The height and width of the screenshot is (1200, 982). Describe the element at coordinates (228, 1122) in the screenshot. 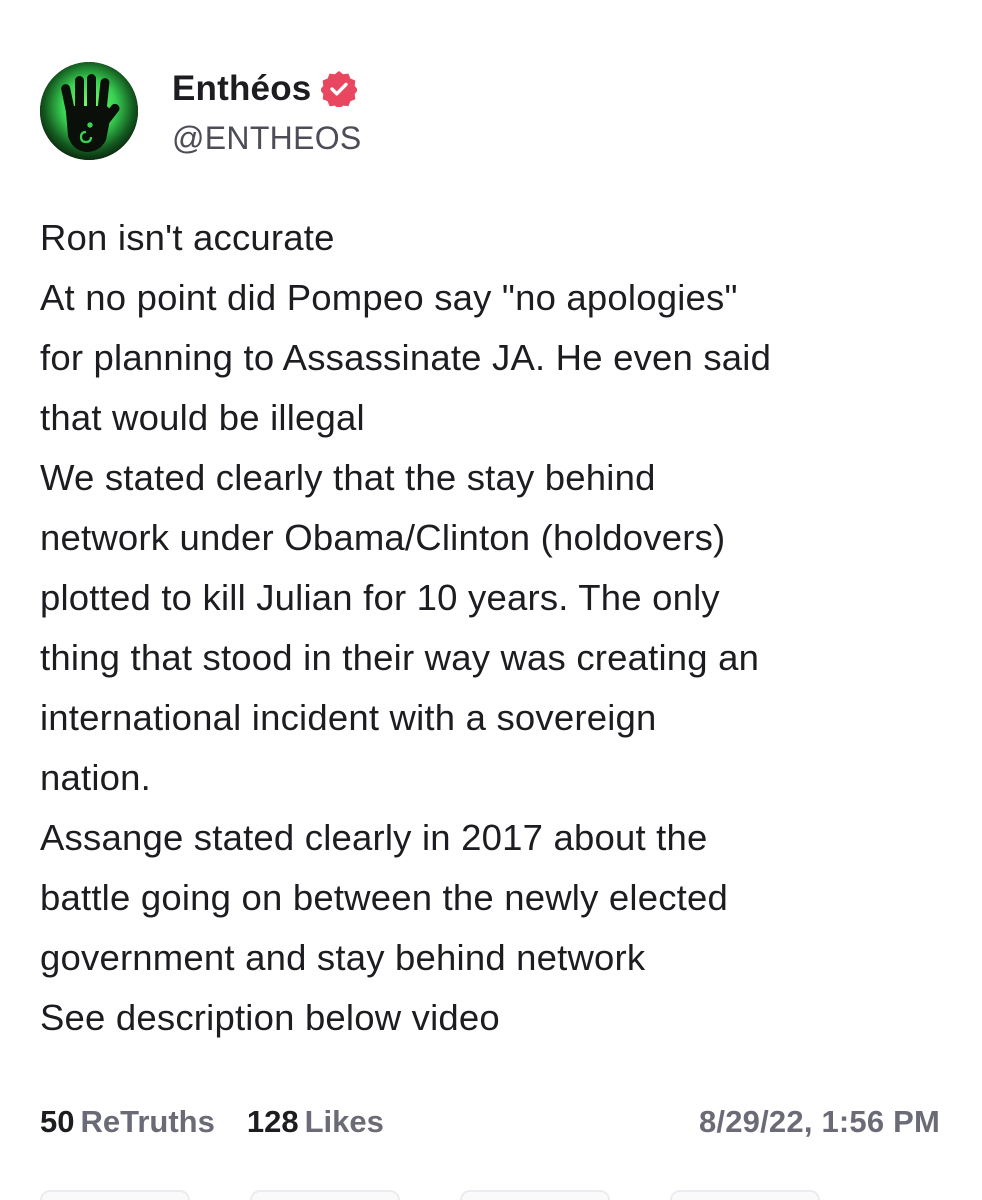

I see `post-stats: 50 ReTruths 128 Likes` at that location.